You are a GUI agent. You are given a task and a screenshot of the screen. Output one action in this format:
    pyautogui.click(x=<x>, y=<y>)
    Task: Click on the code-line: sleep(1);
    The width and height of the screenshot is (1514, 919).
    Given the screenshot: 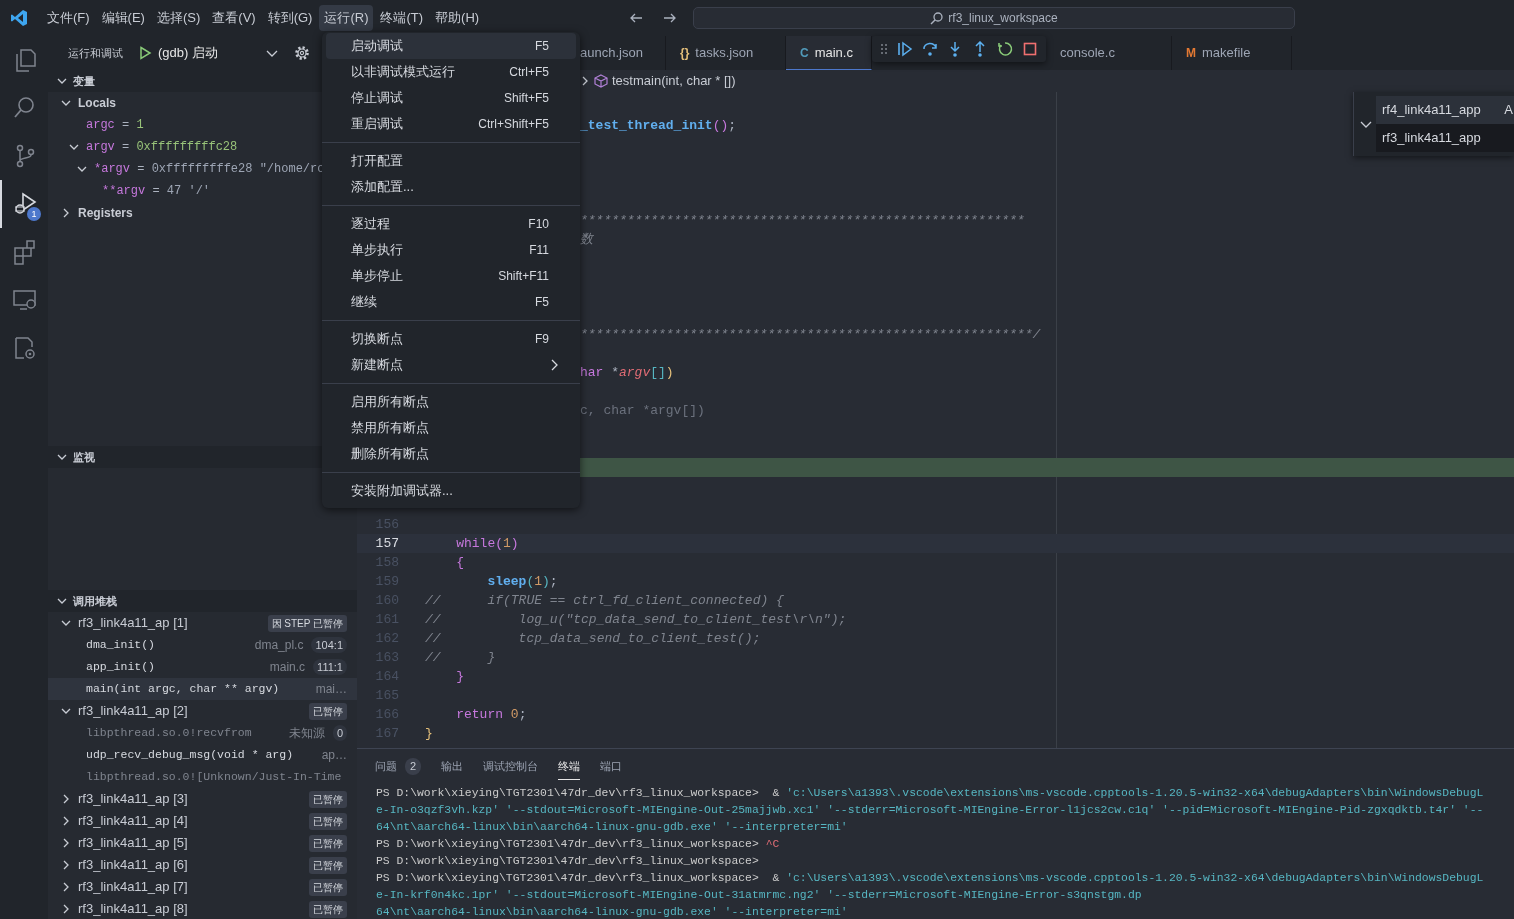 What is the action you would take?
    pyautogui.click(x=522, y=581)
    